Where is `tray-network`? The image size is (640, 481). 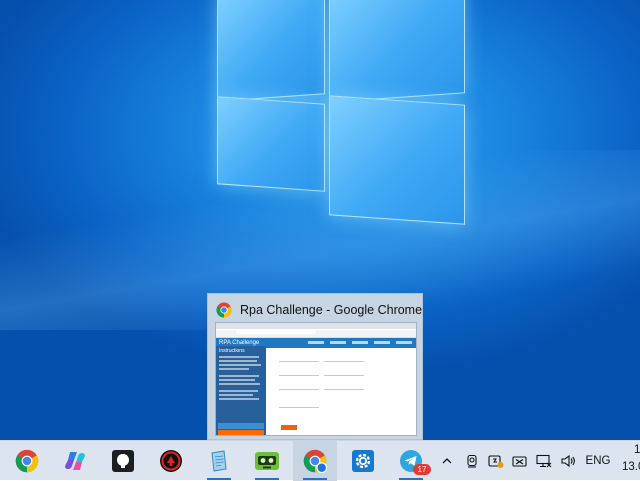 tray-network is located at coordinates (544, 461).